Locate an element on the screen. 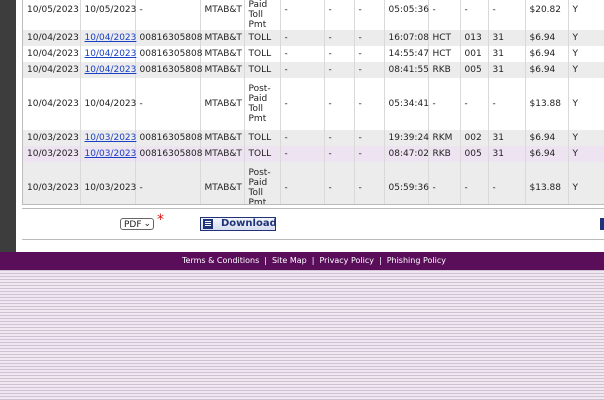 Image resolution: width=604 pixels, height=400 pixels. amount-cell: $13.88 is located at coordinates (547, 104).